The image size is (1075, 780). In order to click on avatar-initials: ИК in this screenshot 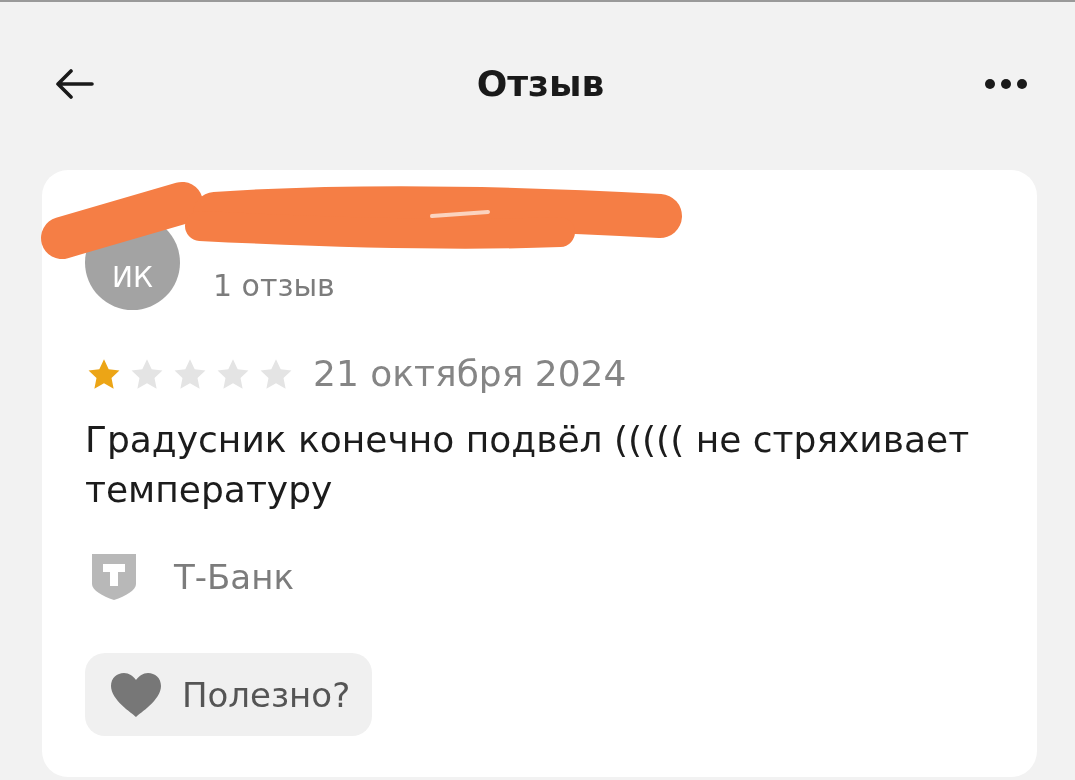, I will do `click(132, 278)`.